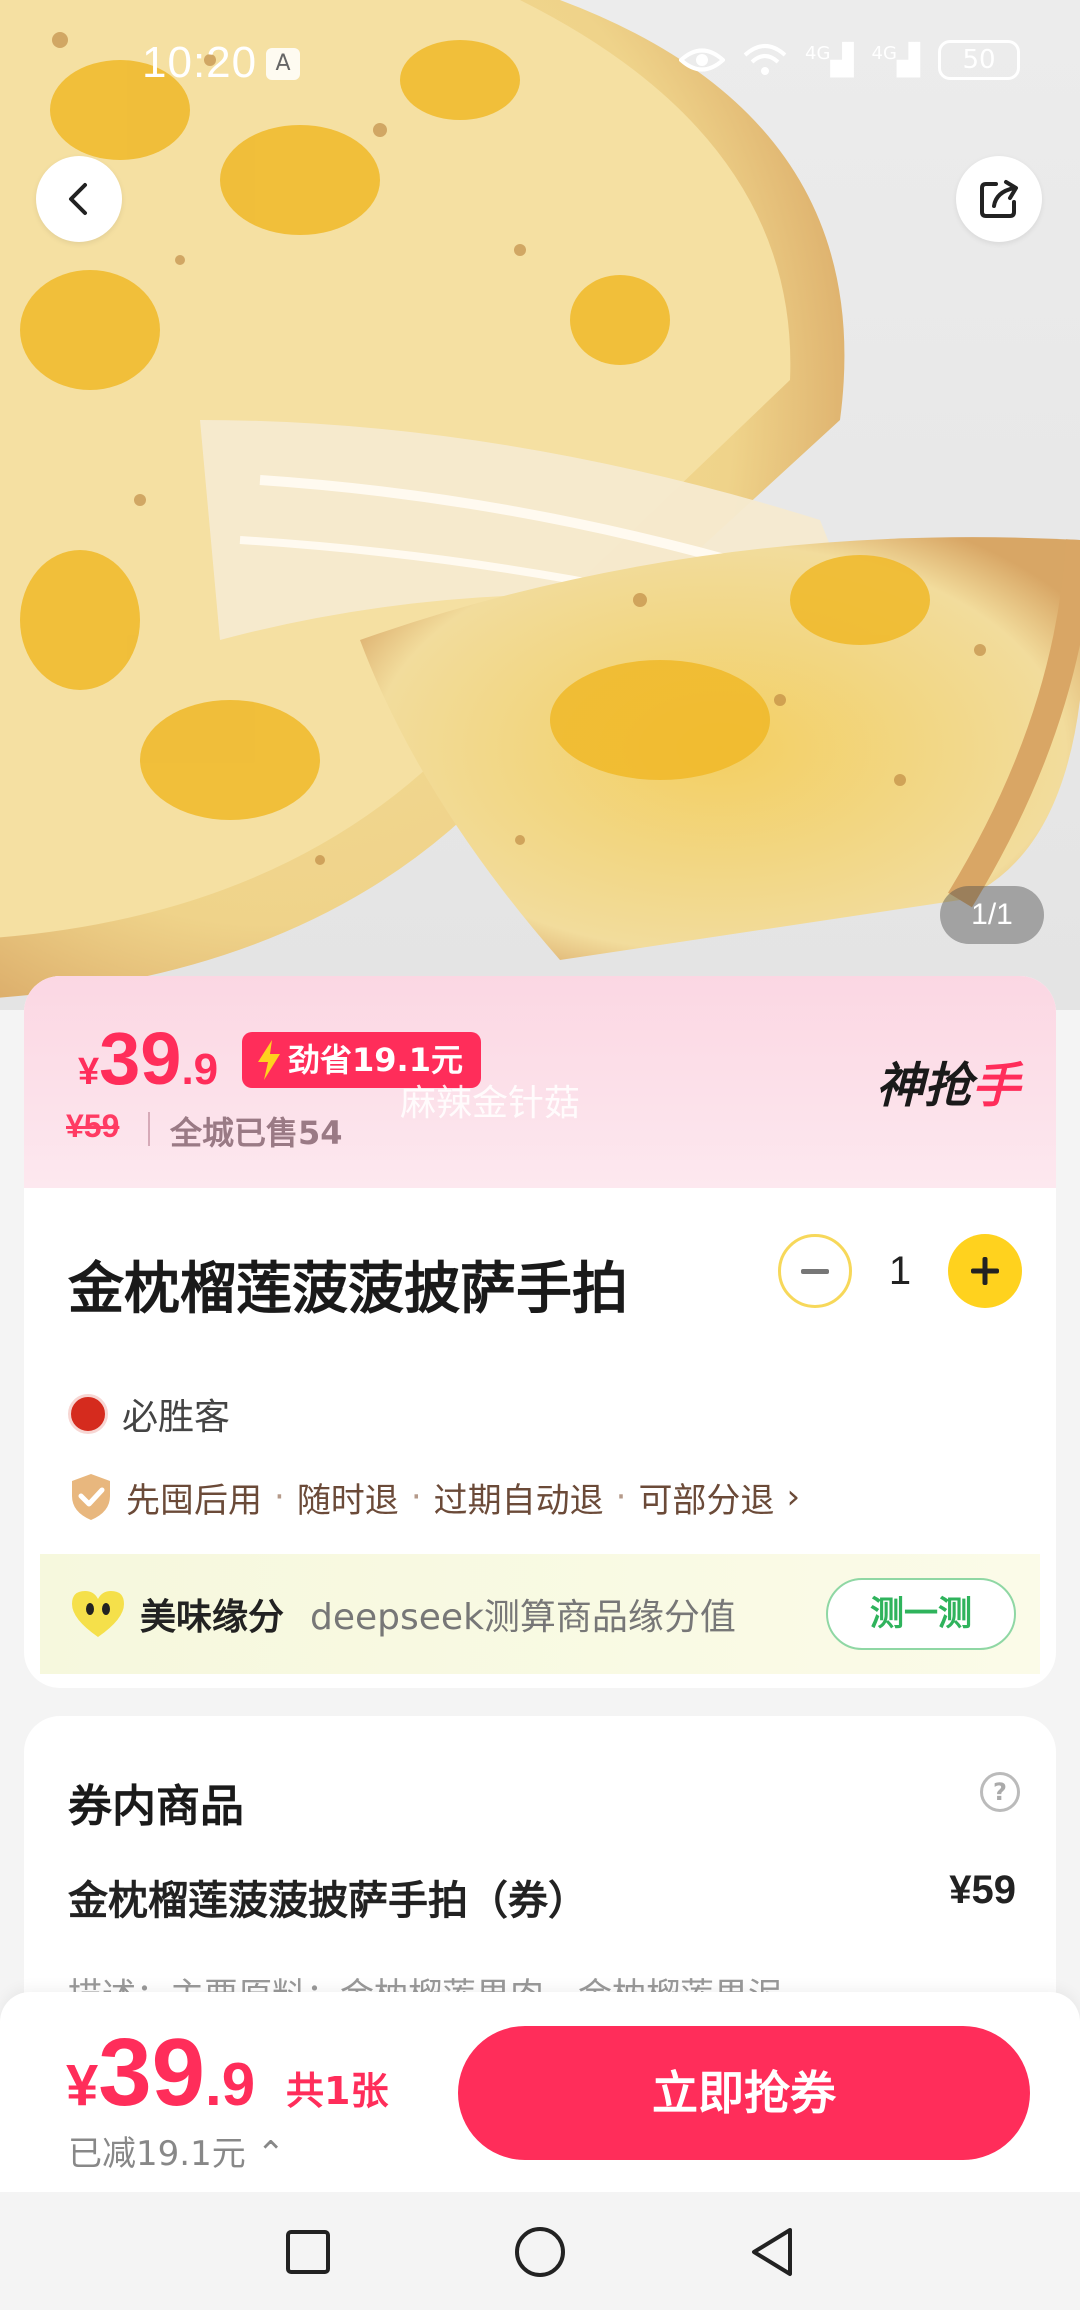  I want to click on chevron-left-icon, so click(78, 199).